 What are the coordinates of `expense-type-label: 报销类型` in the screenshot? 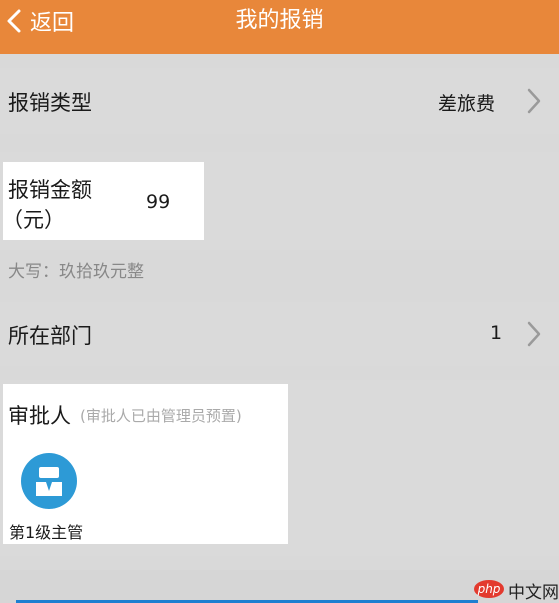 It's located at (50, 103).